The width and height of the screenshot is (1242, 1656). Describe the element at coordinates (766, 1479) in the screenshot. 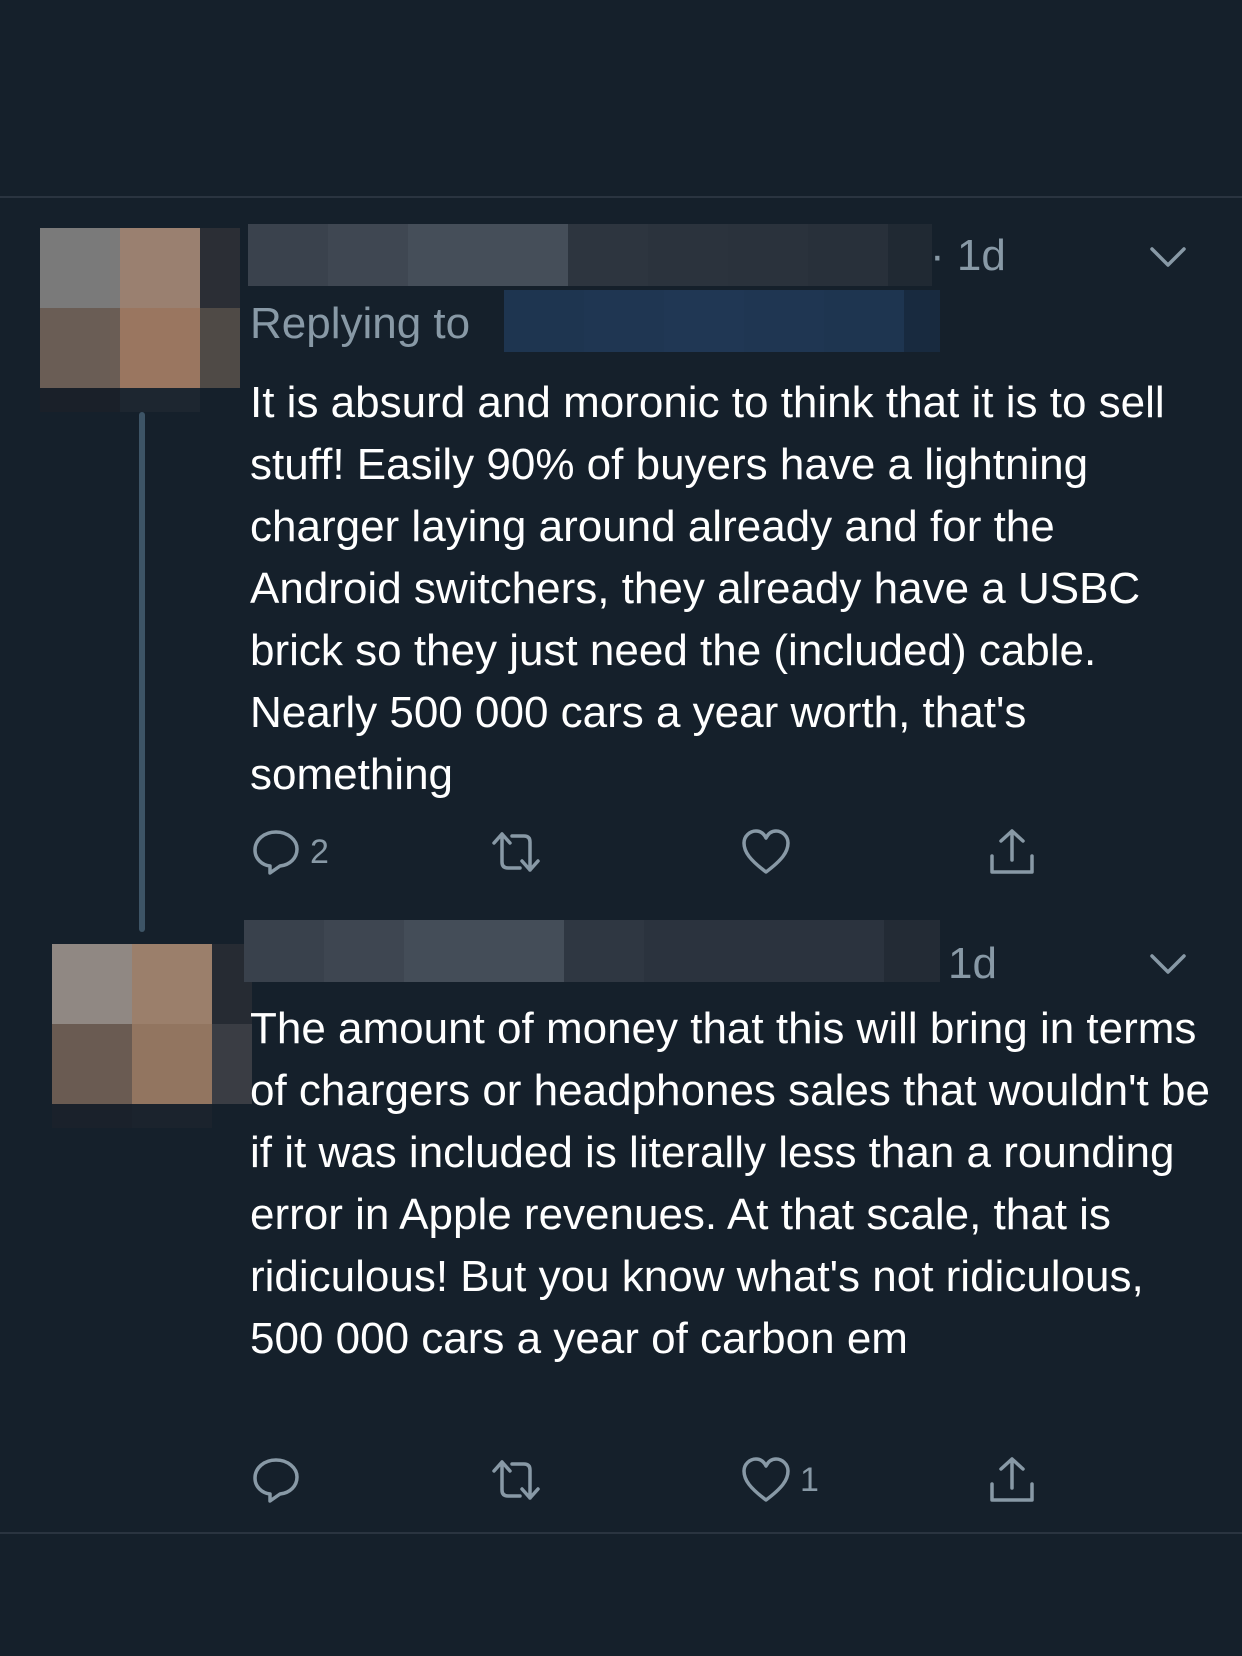

I see `like-icon` at that location.